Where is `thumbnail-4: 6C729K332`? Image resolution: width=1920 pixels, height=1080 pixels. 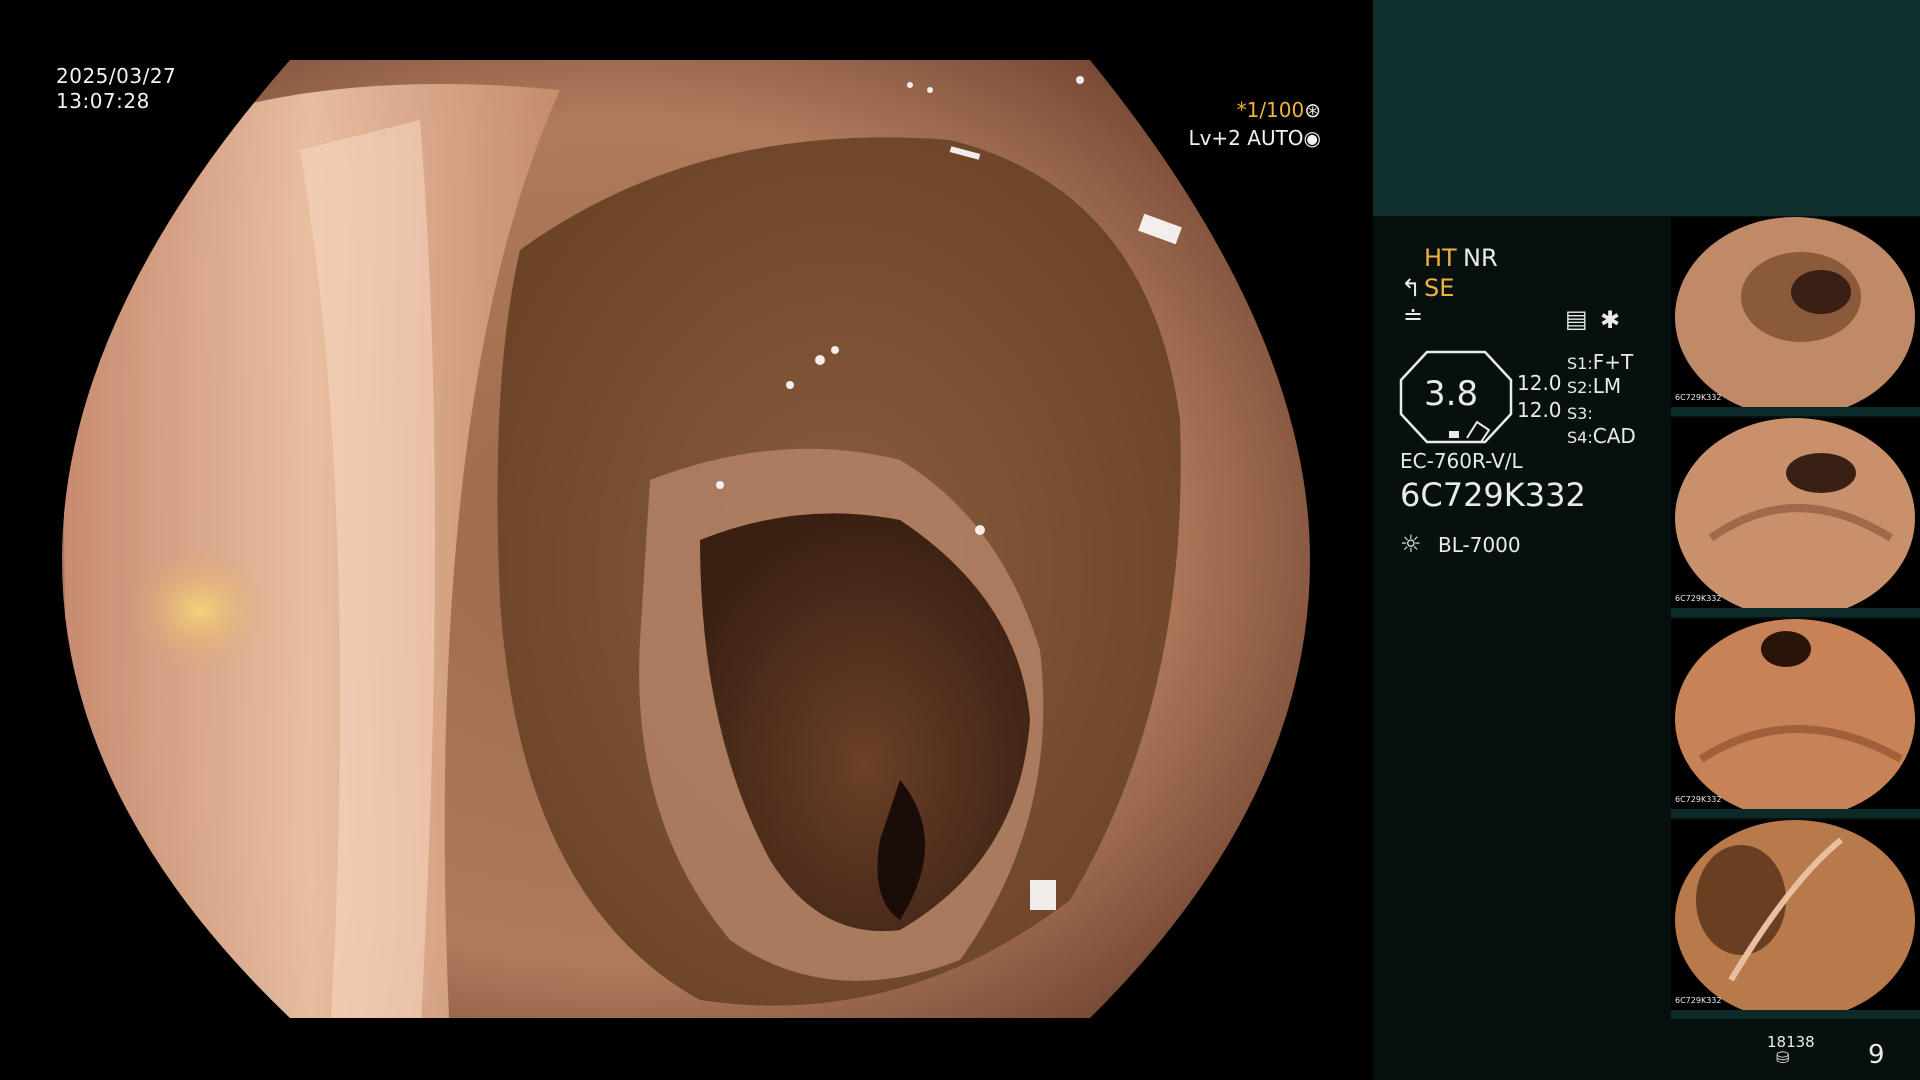 thumbnail-4: 6C729K332 is located at coordinates (1795, 919).